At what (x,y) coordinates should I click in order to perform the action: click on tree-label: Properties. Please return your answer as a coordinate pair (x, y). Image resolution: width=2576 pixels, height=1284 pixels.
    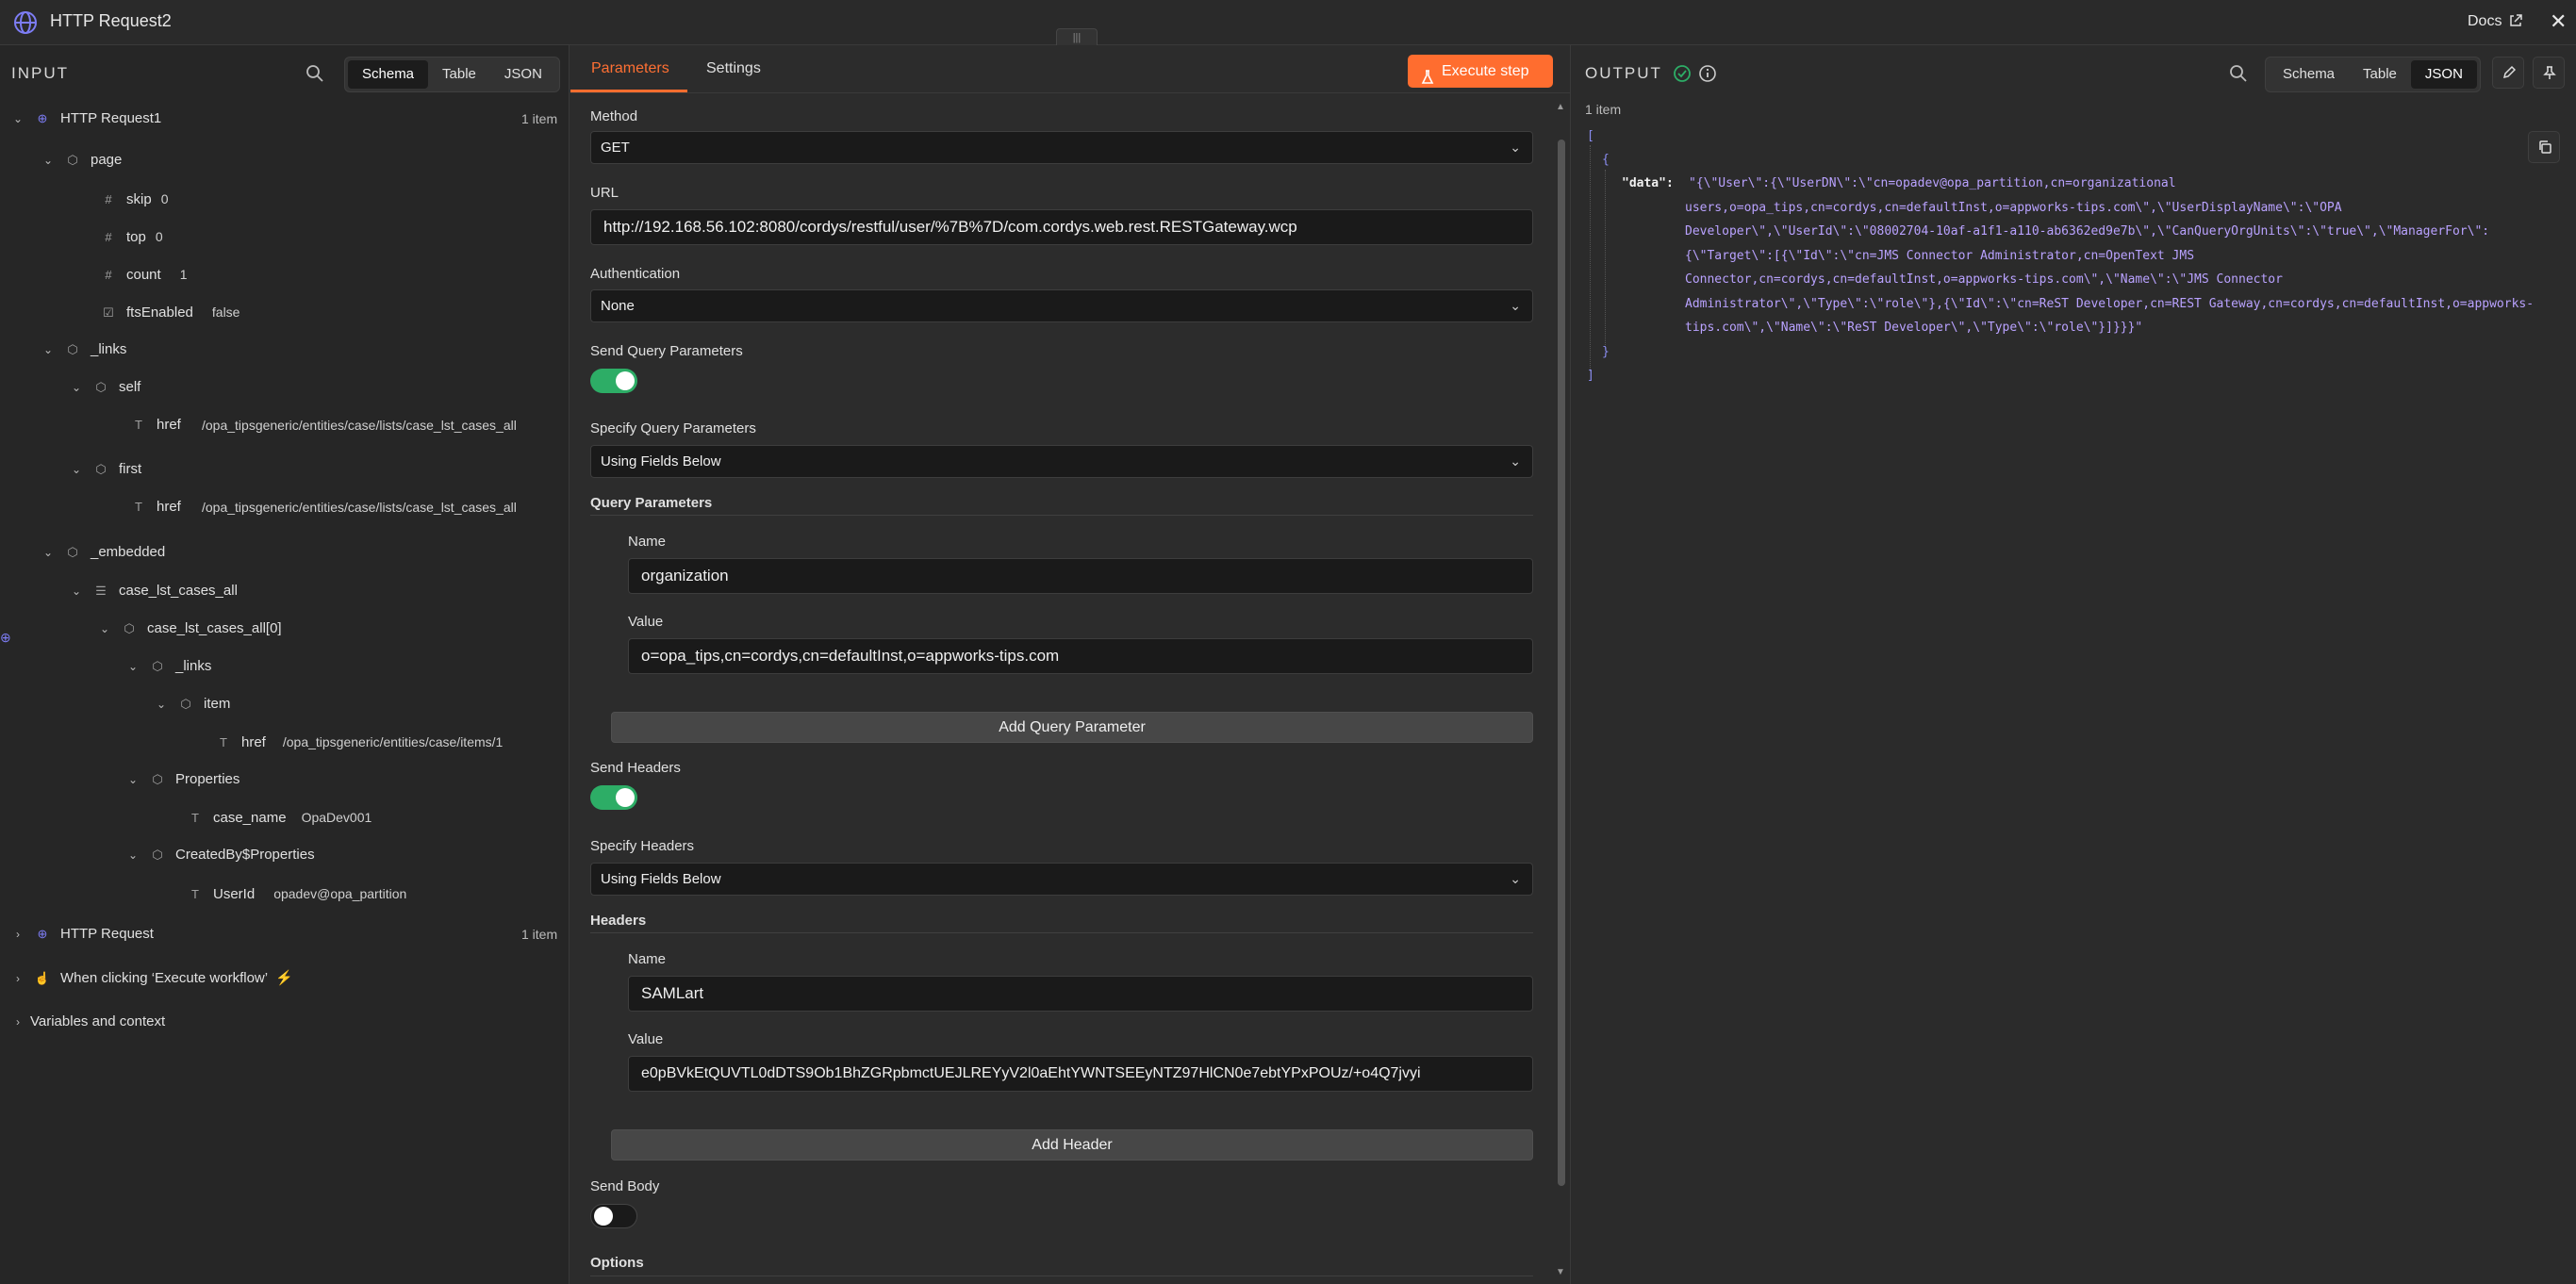
    Looking at the image, I should click on (207, 779).